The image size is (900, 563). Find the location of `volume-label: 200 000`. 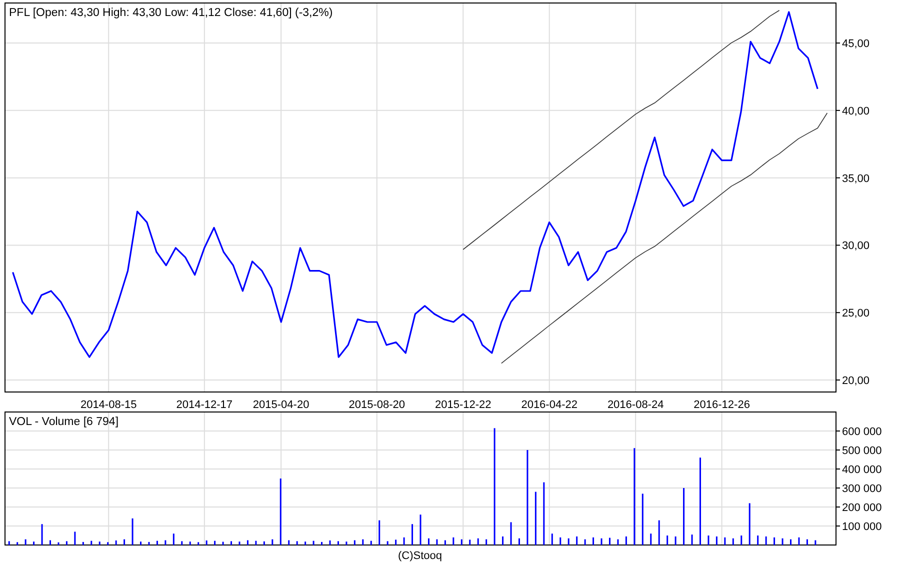

volume-label: 200 000 is located at coordinates (862, 508).